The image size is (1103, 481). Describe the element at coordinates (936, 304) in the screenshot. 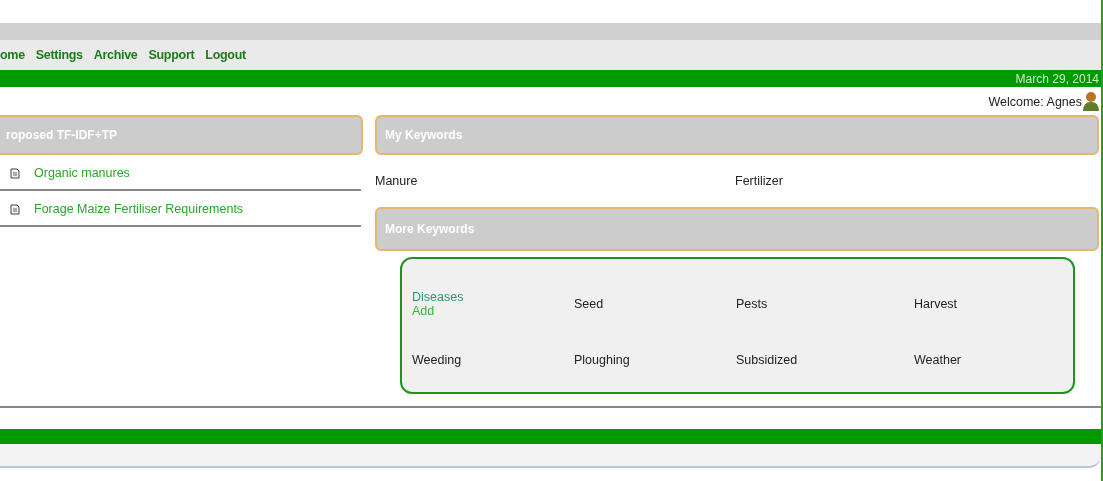

I see `keyword-text: Harvest` at that location.